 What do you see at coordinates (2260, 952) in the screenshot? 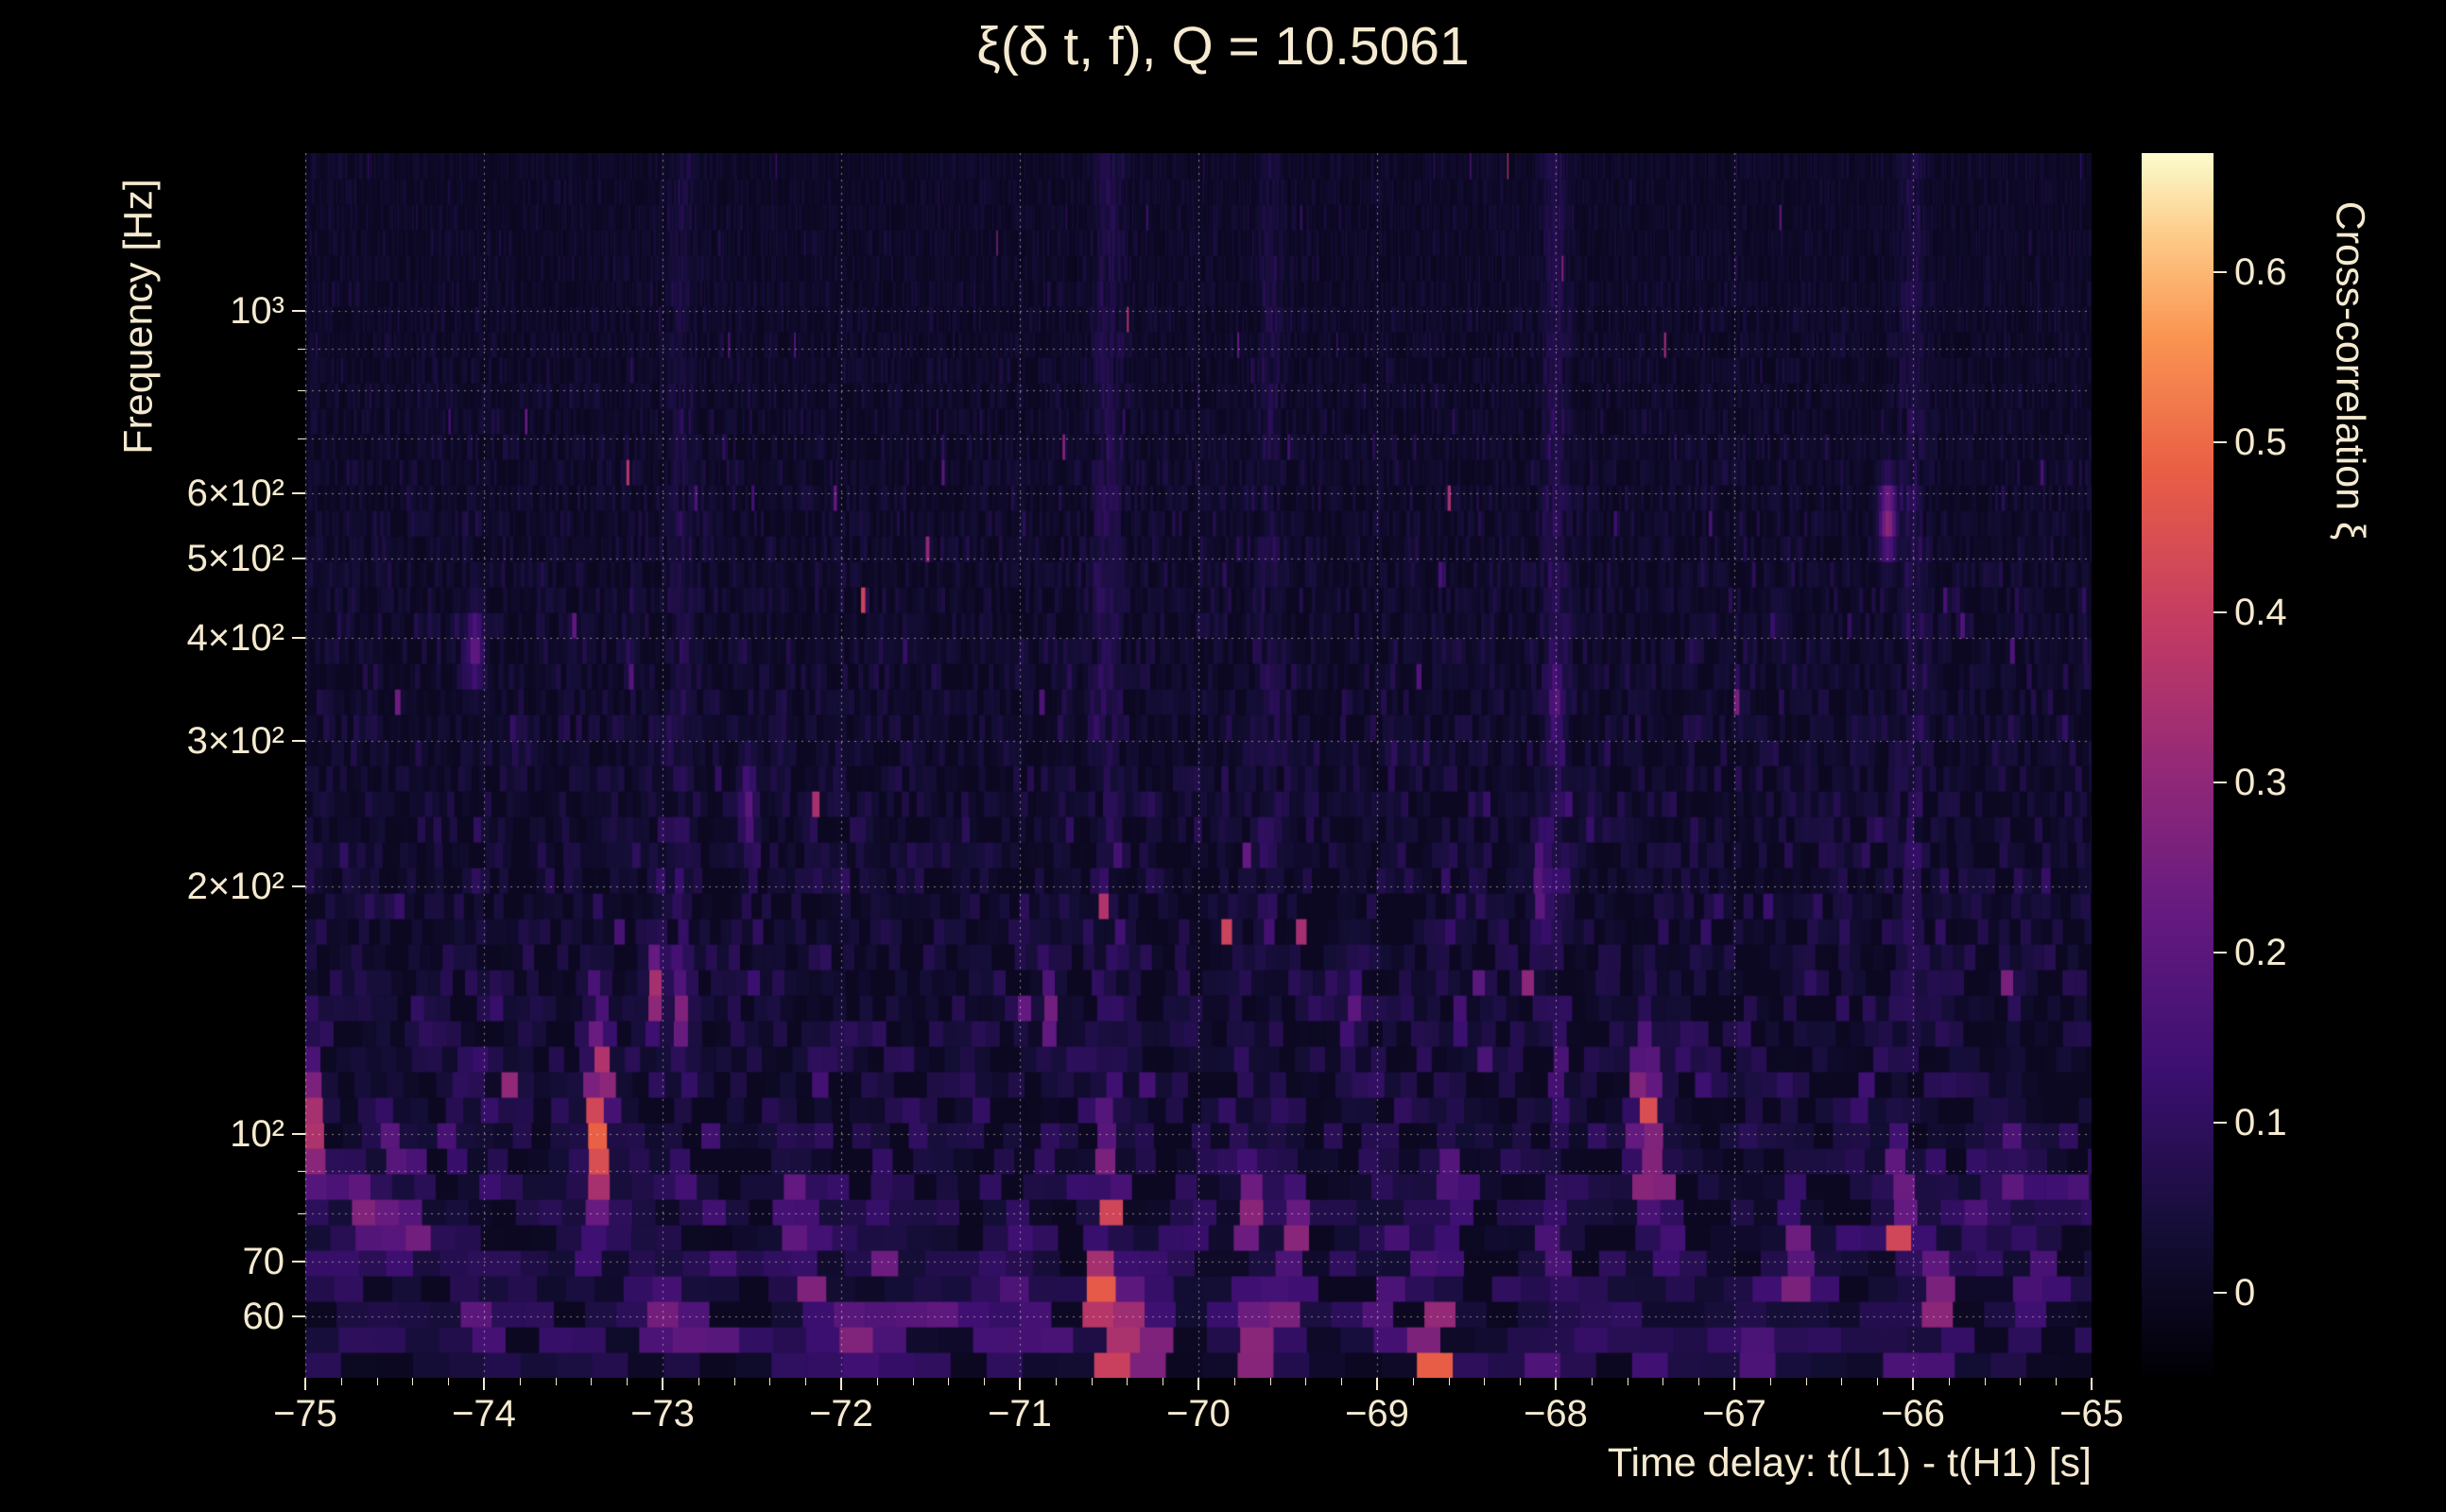
I see `colorbar-tick-label: 0.2` at bounding box center [2260, 952].